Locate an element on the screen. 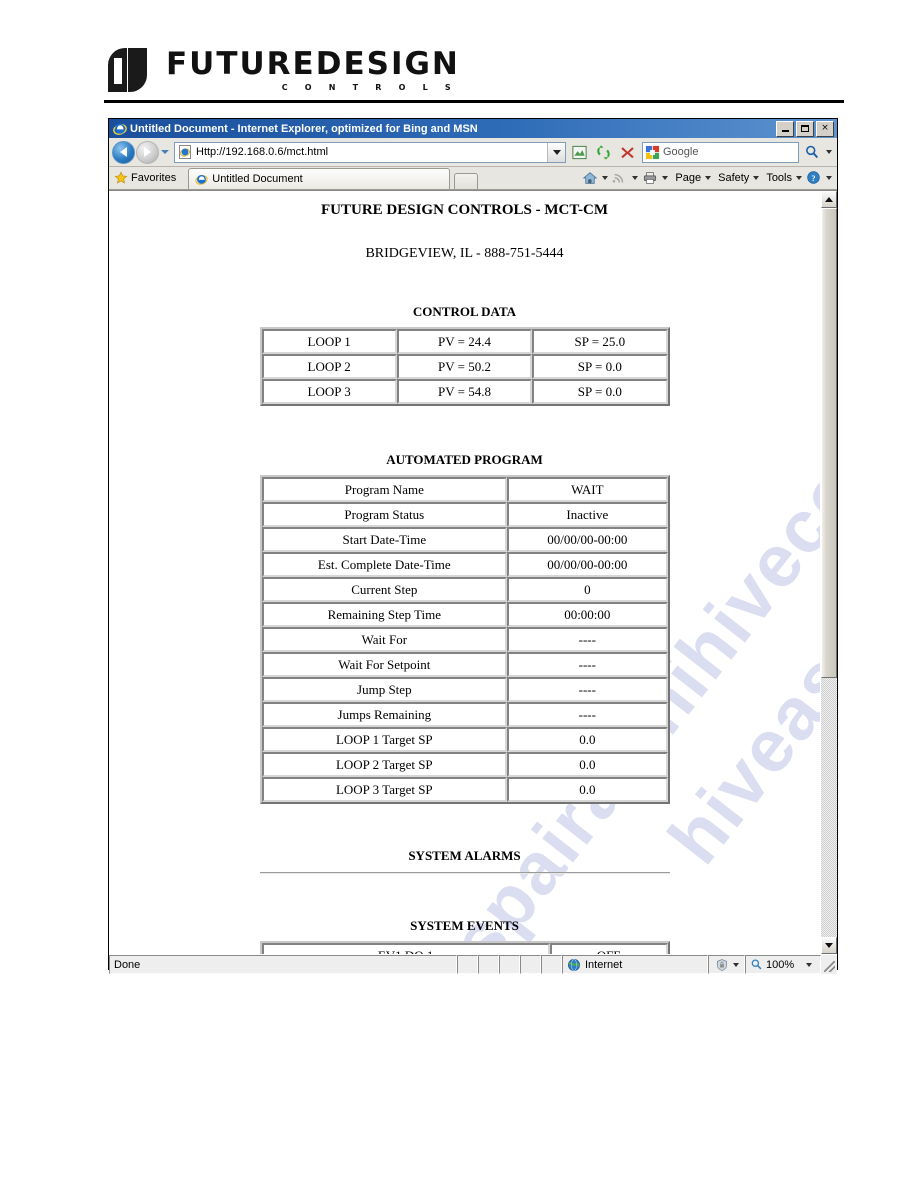  row-label: LOOP 3 Target SP is located at coordinates (384, 789).